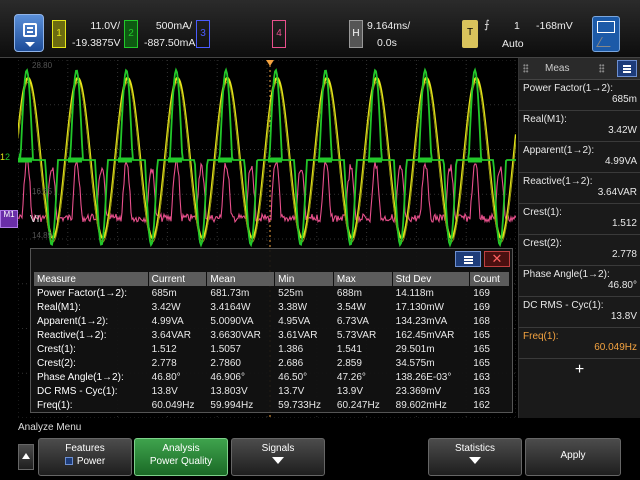  Describe the element at coordinates (554, 26) in the screenshot. I see `trigger-level: -168mV` at that location.